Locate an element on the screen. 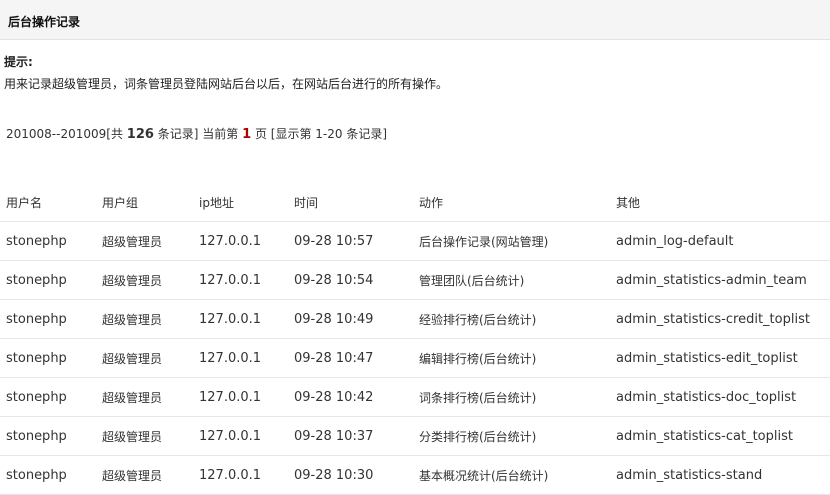 Image resolution: width=830 pixels, height=495 pixels. summary-mid1: 条记录] 当前第 is located at coordinates (198, 134).